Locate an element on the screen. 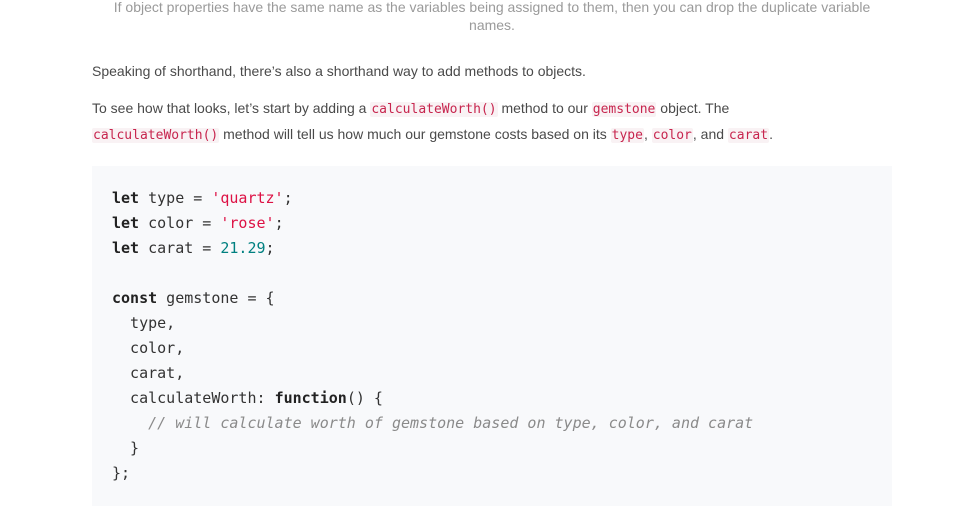 This screenshot has height=522, width=976. code-text: }; is located at coordinates (121, 473).